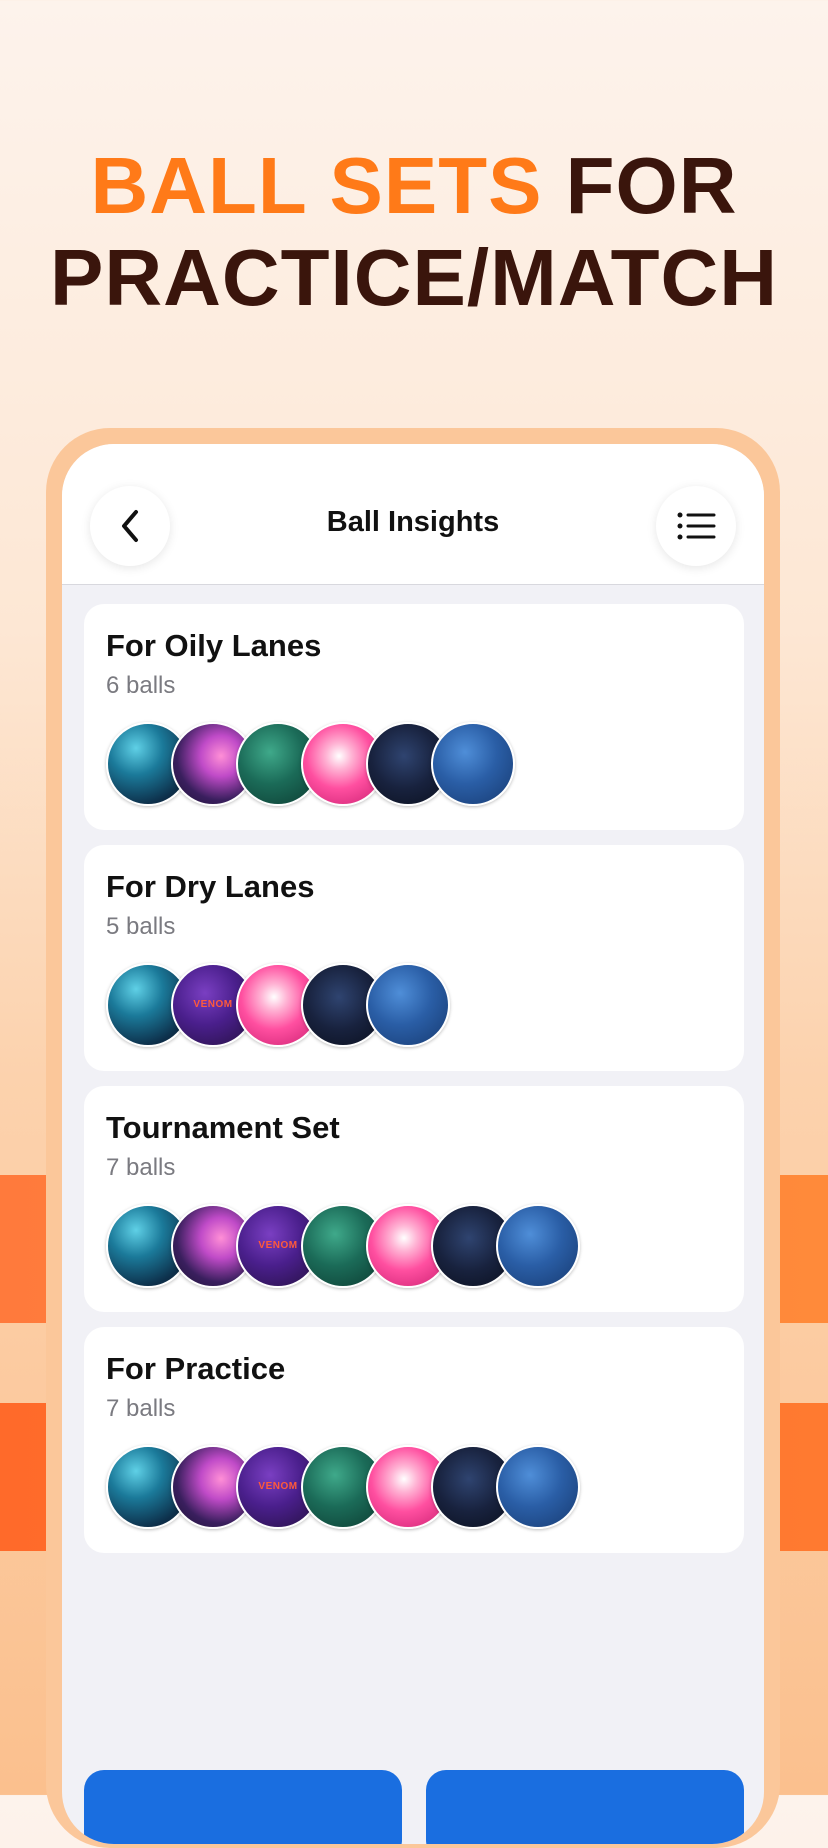  Describe the element at coordinates (585, 1807) in the screenshot. I see `secondary-action-button` at that location.